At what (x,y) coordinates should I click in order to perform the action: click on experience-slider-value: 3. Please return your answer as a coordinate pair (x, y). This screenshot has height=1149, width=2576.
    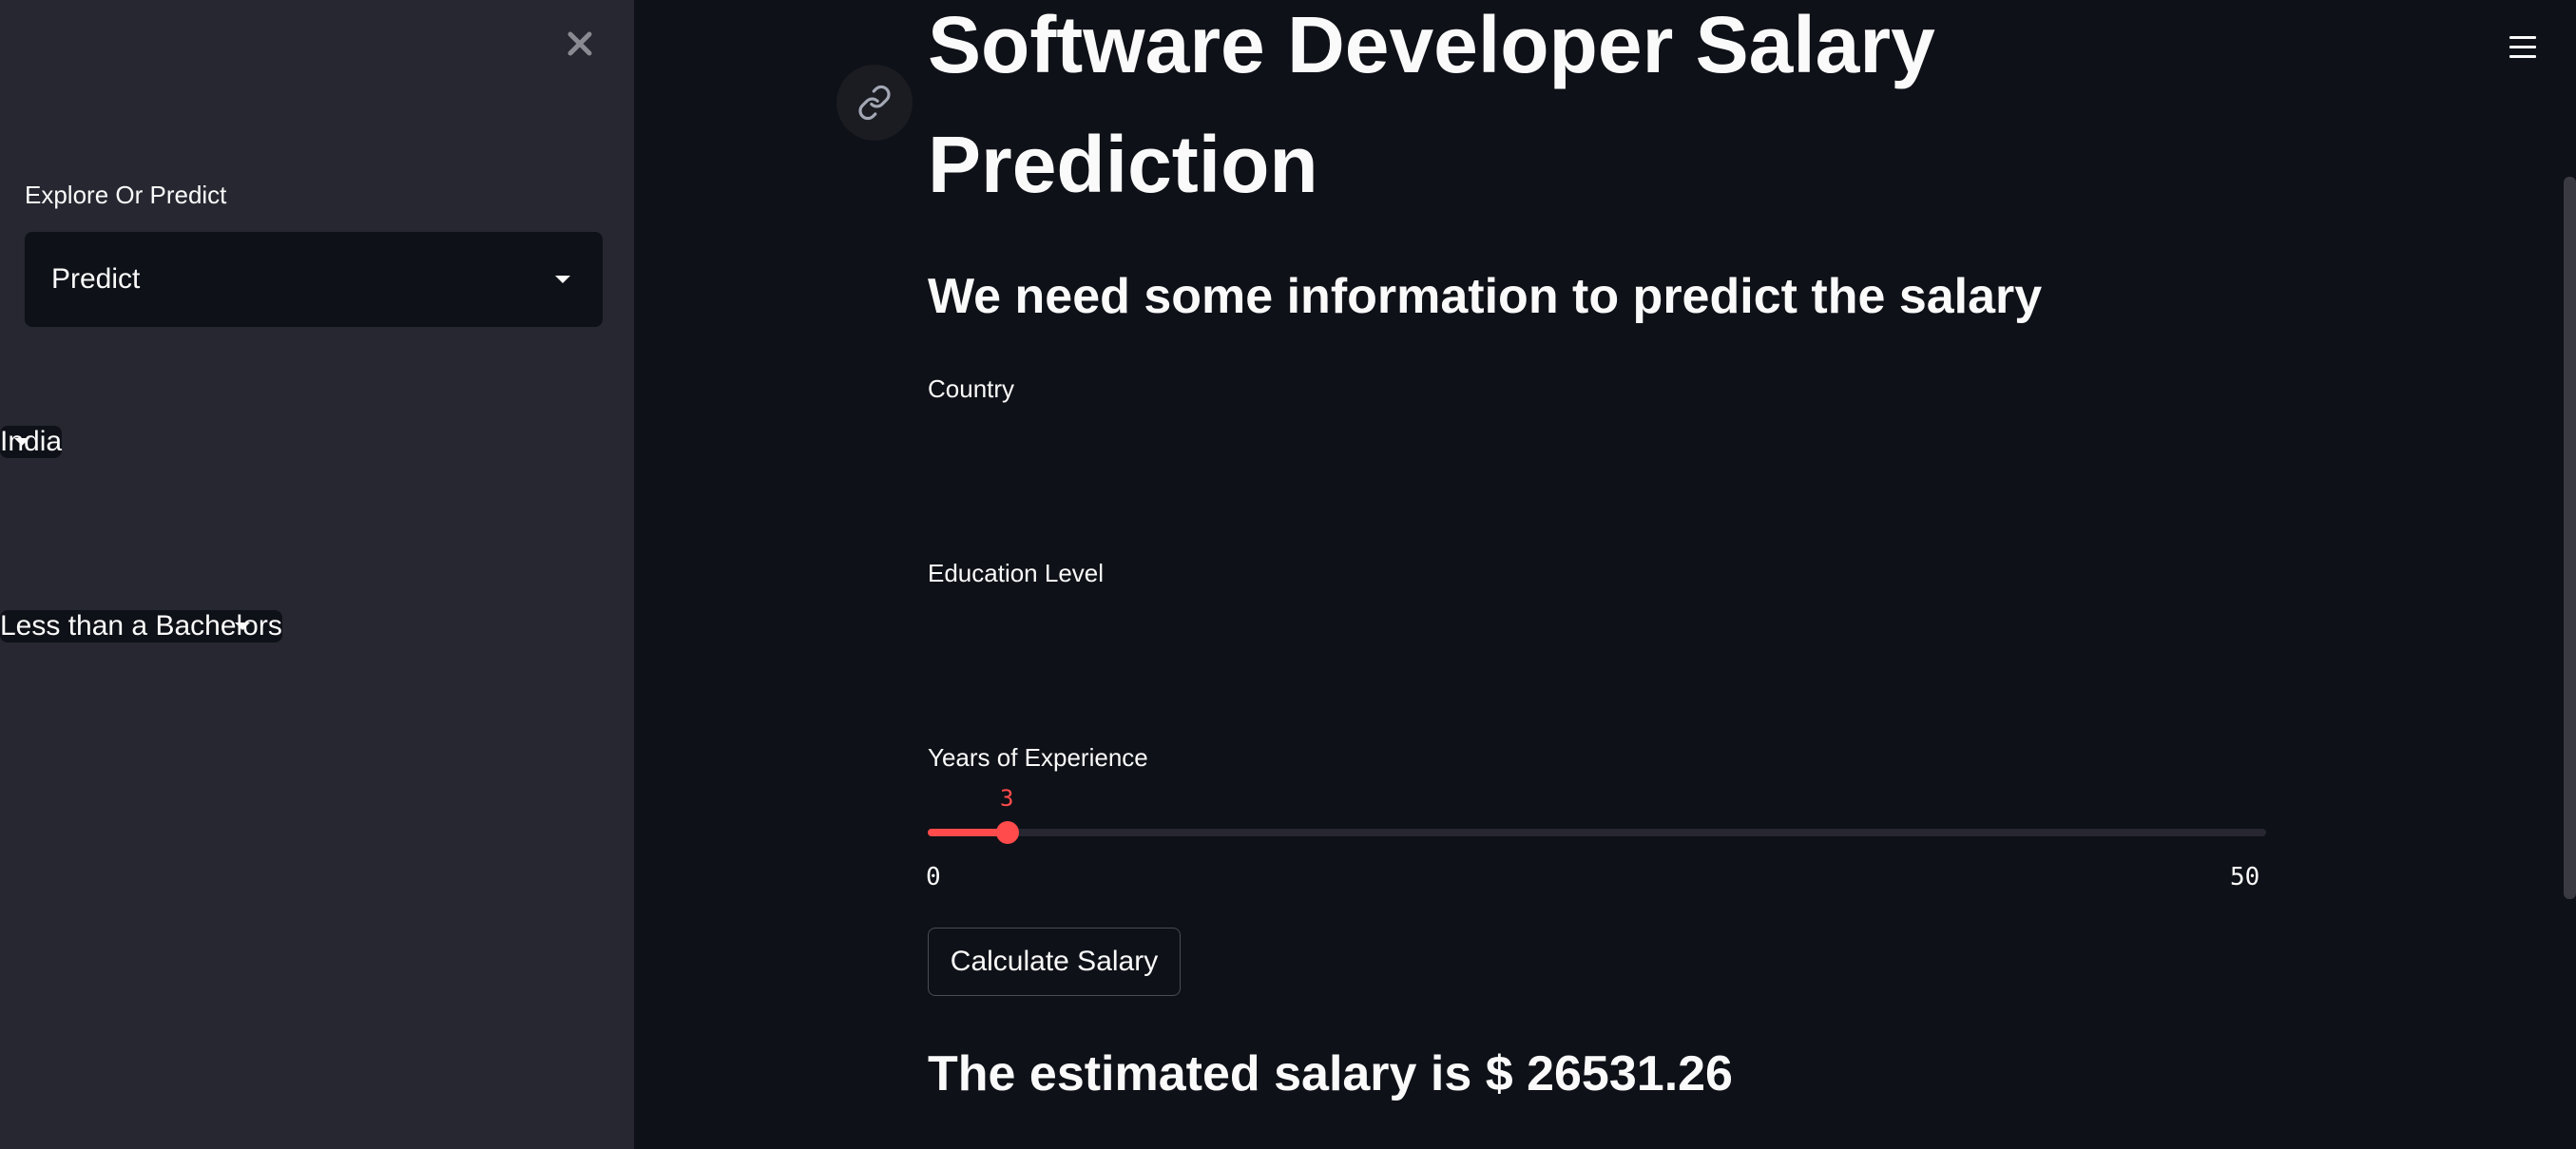
    Looking at the image, I should click on (1007, 798).